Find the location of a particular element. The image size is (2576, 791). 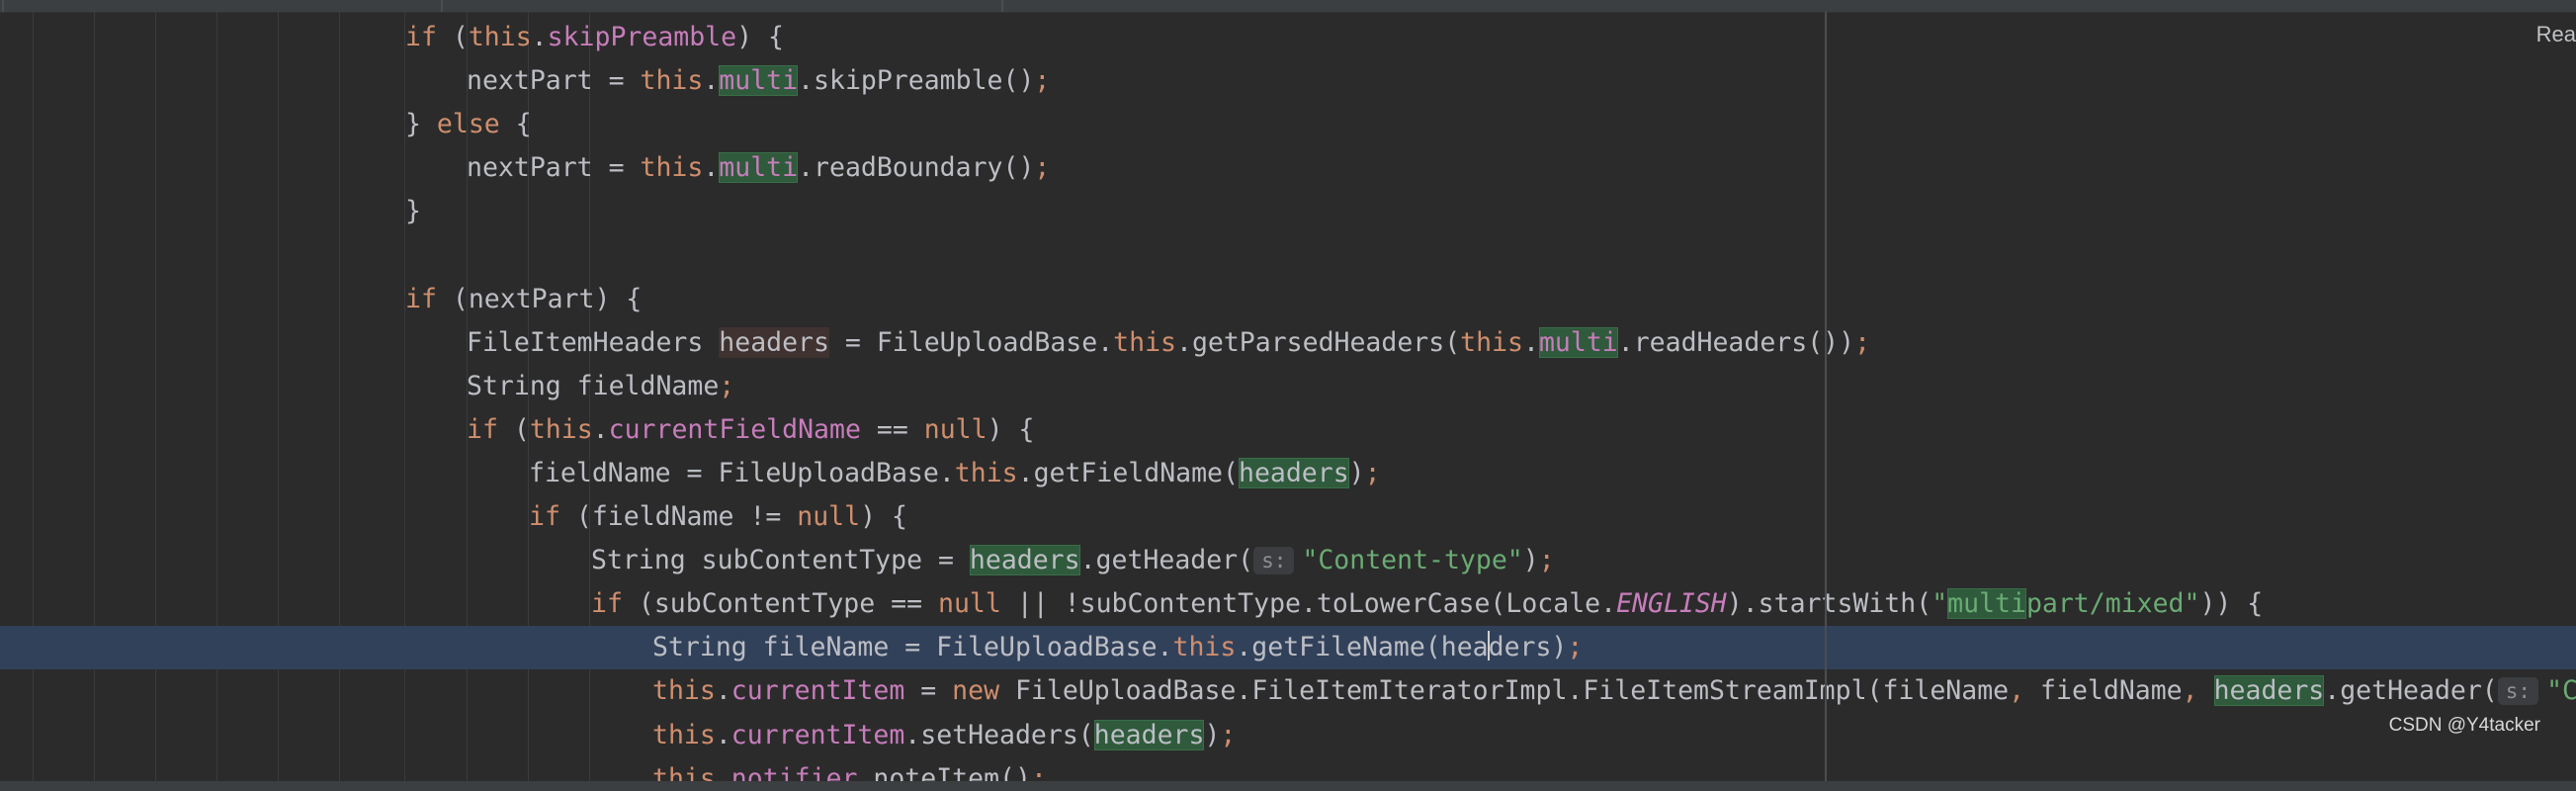

code-token: else is located at coordinates (468, 124).